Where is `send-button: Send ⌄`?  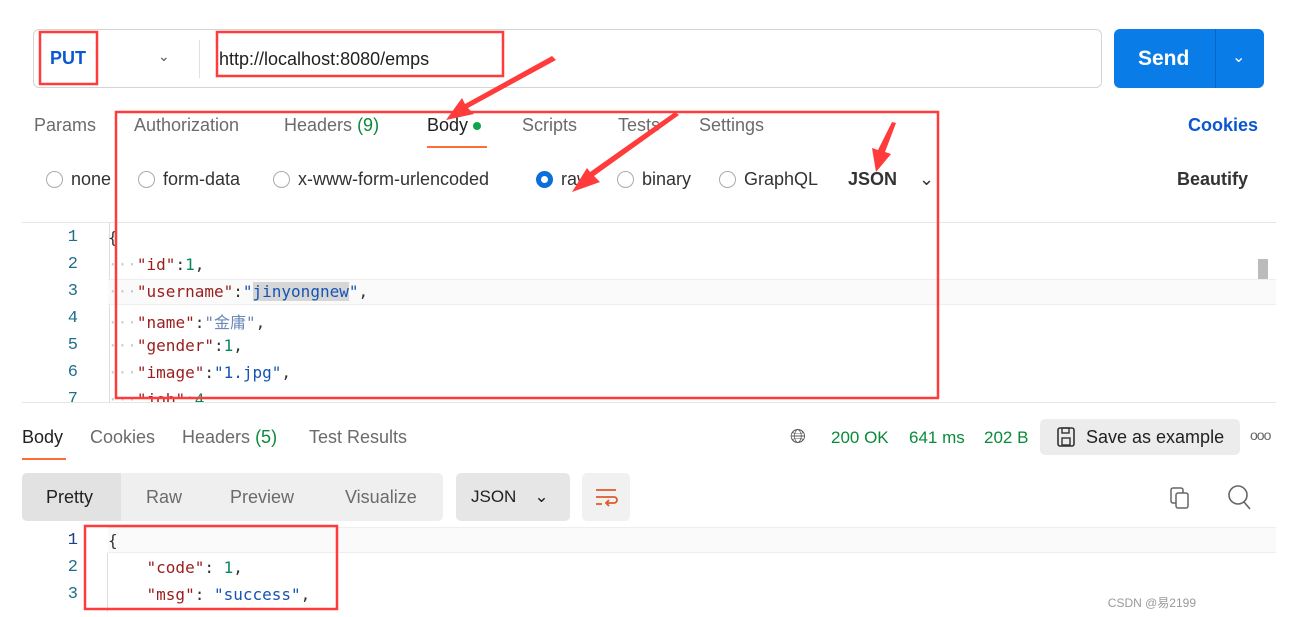
send-button: Send ⌄ is located at coordinates (1189, 58).